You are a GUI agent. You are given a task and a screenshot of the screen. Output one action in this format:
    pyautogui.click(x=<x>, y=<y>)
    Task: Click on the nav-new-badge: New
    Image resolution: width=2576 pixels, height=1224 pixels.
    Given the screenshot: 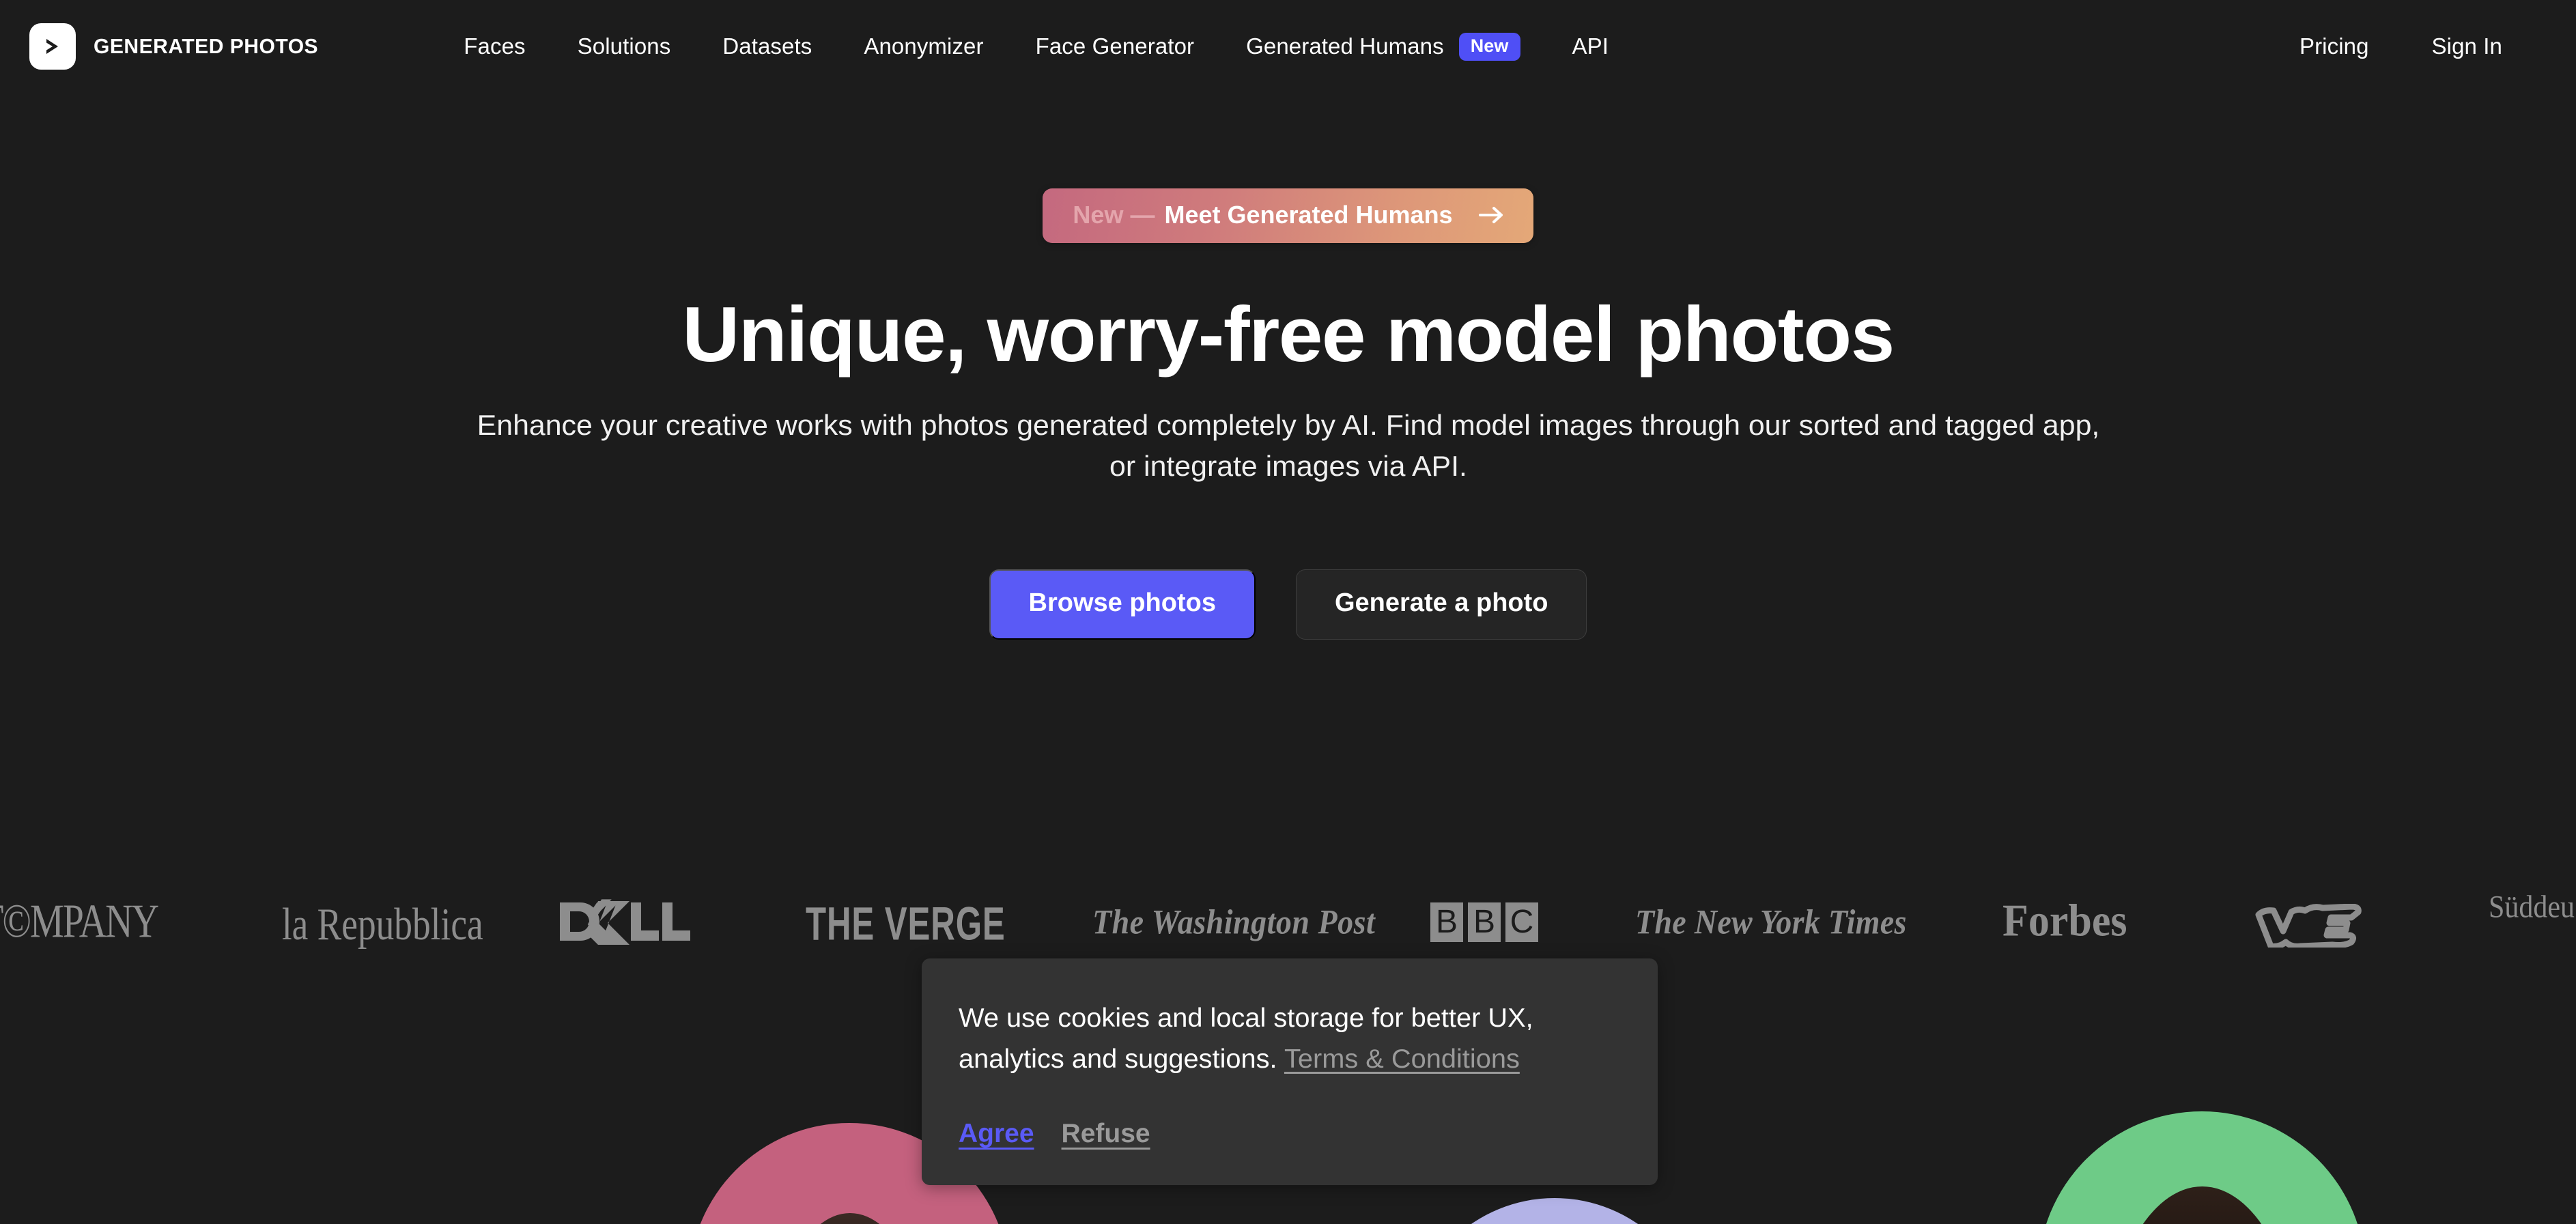 What is the action you would take?
    pyautogui.click(x=1489, y=46)
    